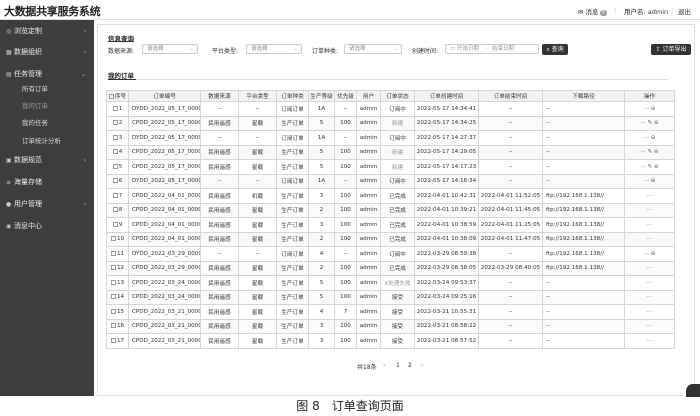  I want to click on table-cell: 接受, so click(397, 326).